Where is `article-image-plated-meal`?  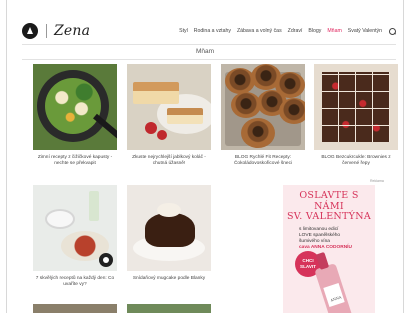 article-image-plated-meal is located at coordinates (75, 228).